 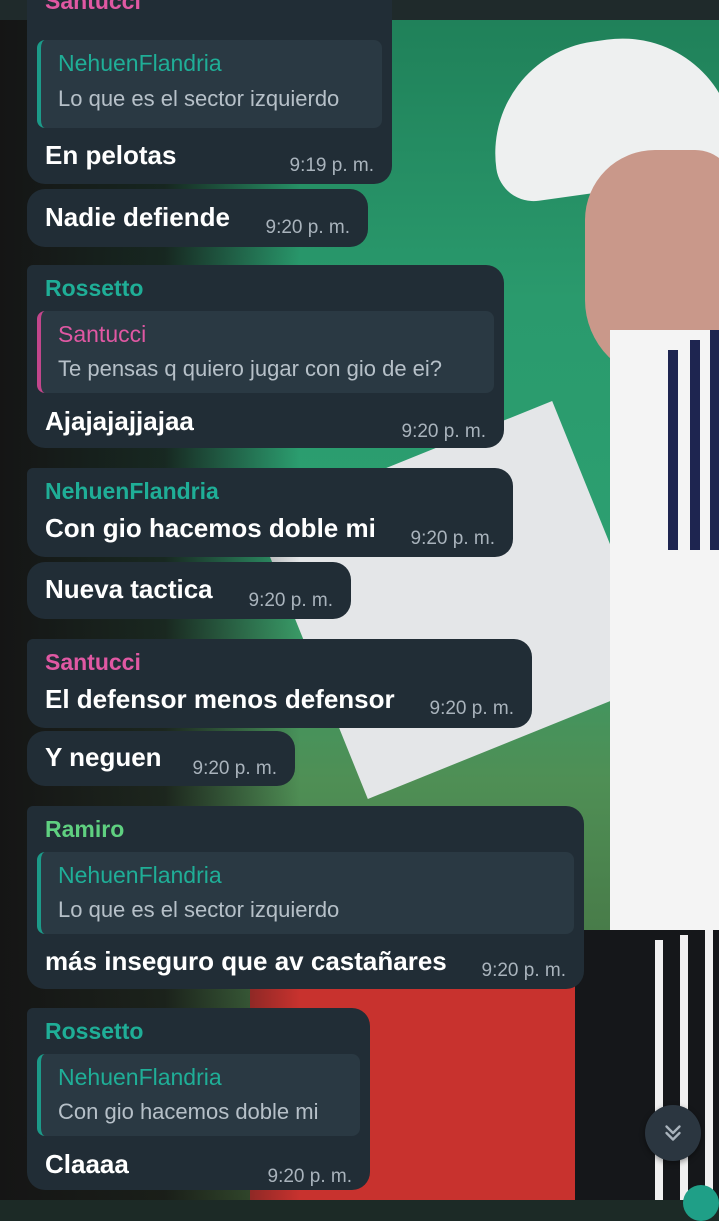 I want to click on message-text: Claaaa, so click(x=87, y=1164).